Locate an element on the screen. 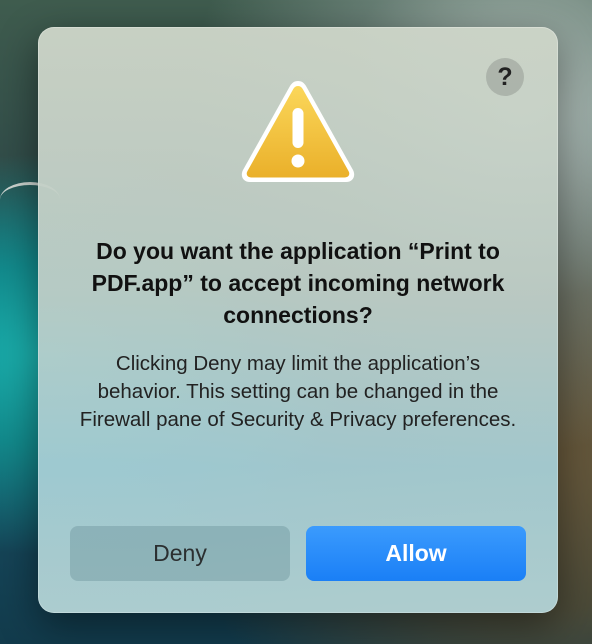 The height and width of the screenshot is (644, 592). question-mark-icon: ? is located at coordinates (505, 76).